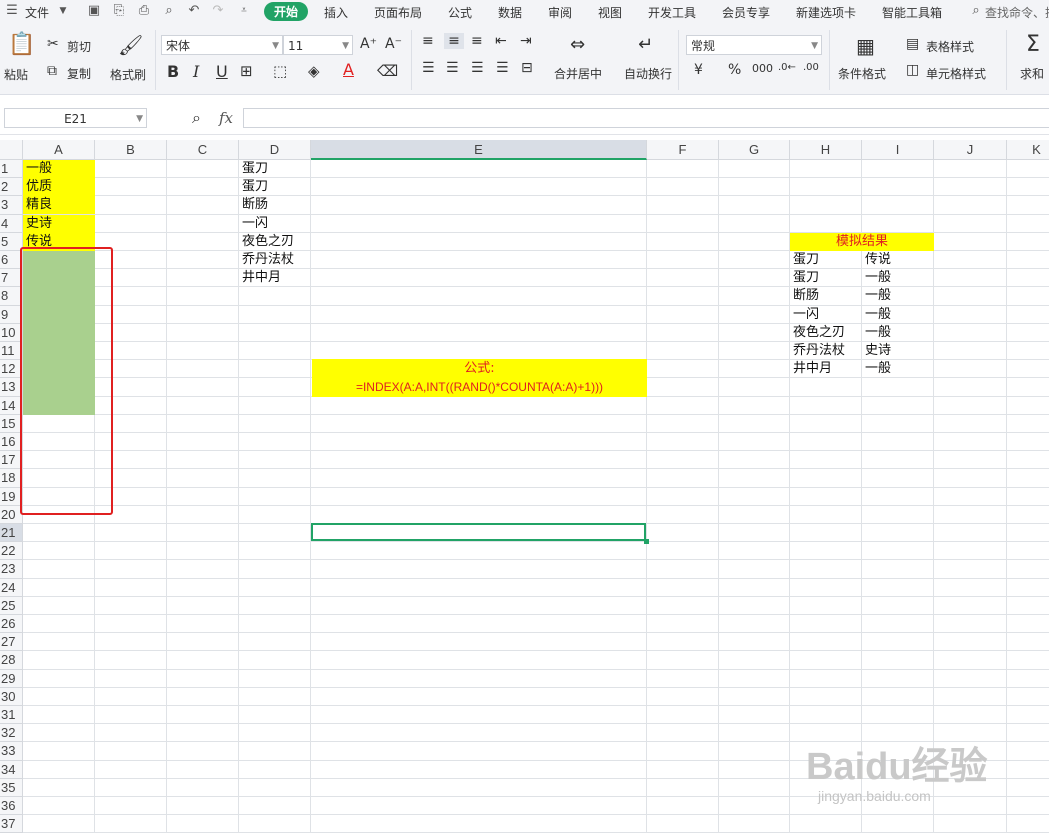  Describe the element at coordinates (393, 44) in the screenshot. I see `decrease-font-icon: A⁻` at that location.